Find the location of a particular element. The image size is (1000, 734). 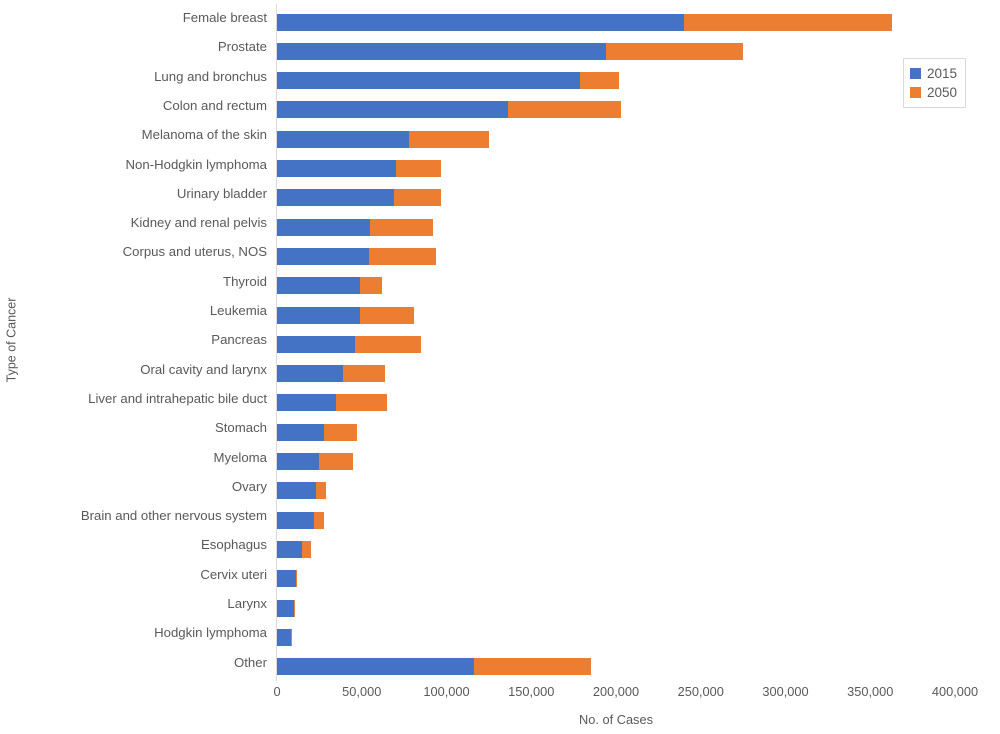

category-label: Urinary bladder is located at coordinates (221, 193).